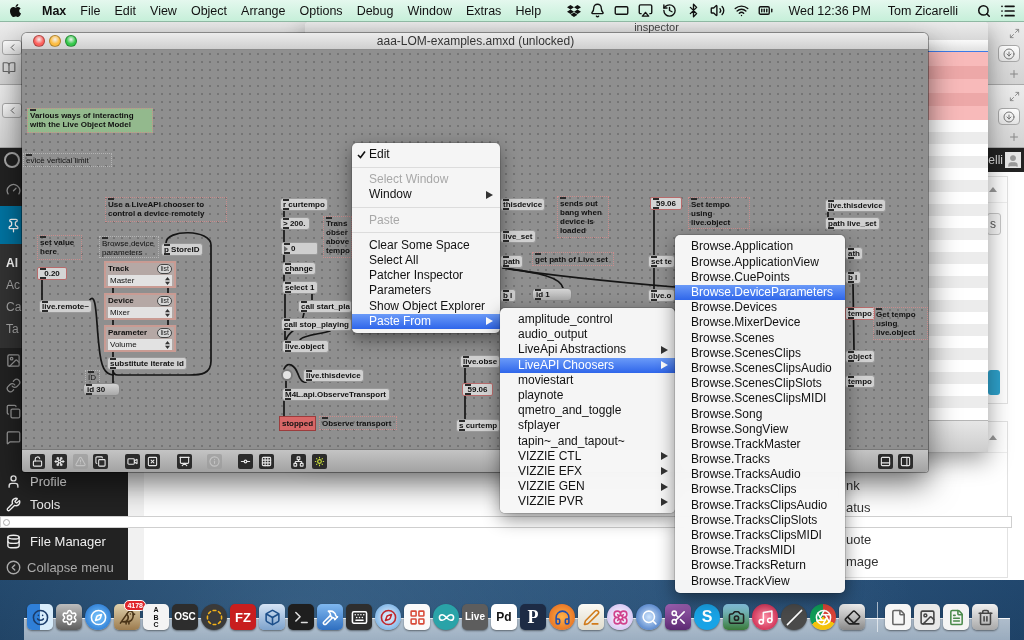 This screenshot has height=640, width=1024. Describe the element at coordinates (69, 617) in the screenshot. I see `gear-icon` at that location.